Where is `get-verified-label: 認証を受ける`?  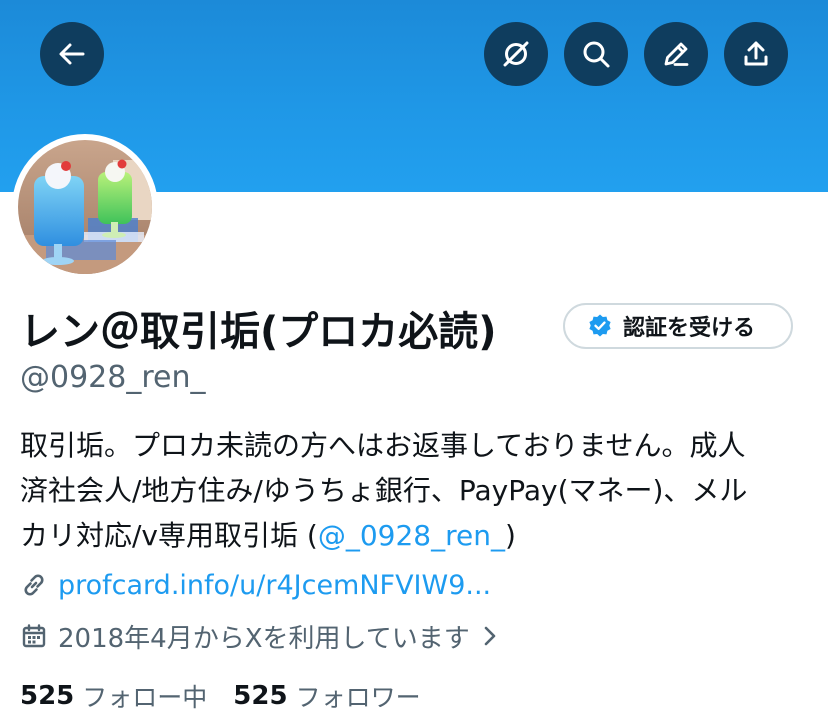
get-verified-label: 認証を受ける is located at coordinates (689, 328).